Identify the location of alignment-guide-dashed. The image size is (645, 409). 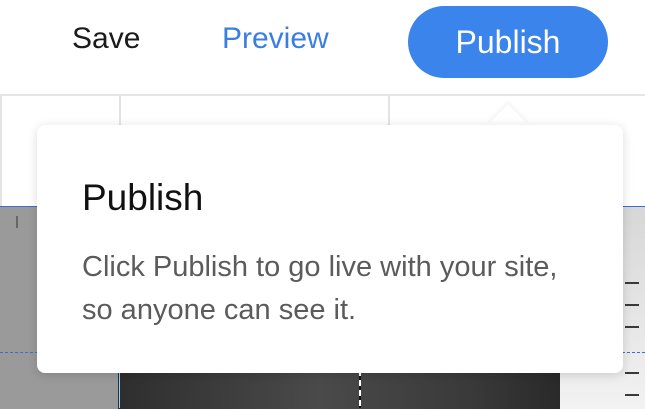
(360, 389).